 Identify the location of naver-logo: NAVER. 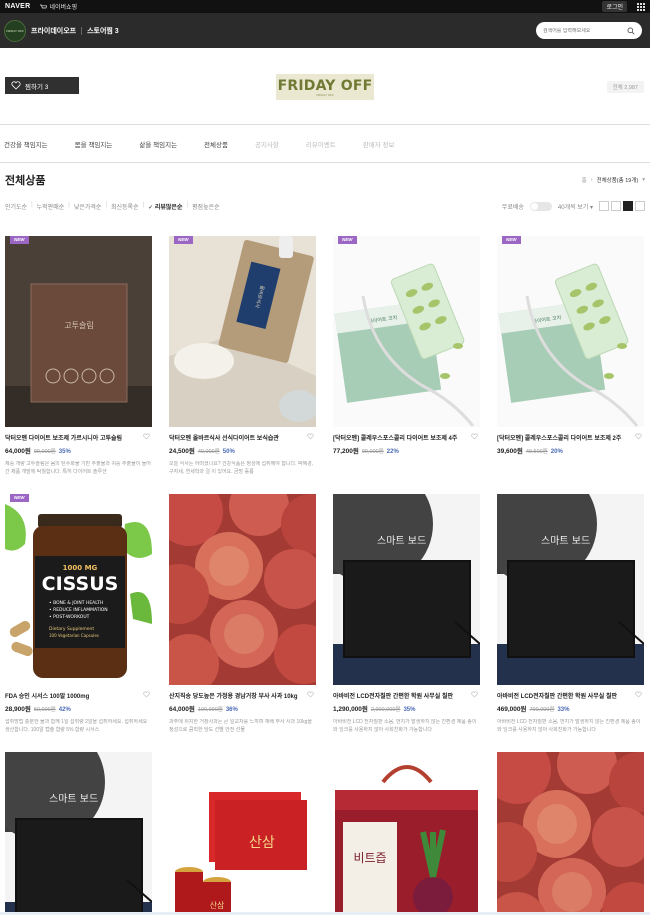
(17, 6).